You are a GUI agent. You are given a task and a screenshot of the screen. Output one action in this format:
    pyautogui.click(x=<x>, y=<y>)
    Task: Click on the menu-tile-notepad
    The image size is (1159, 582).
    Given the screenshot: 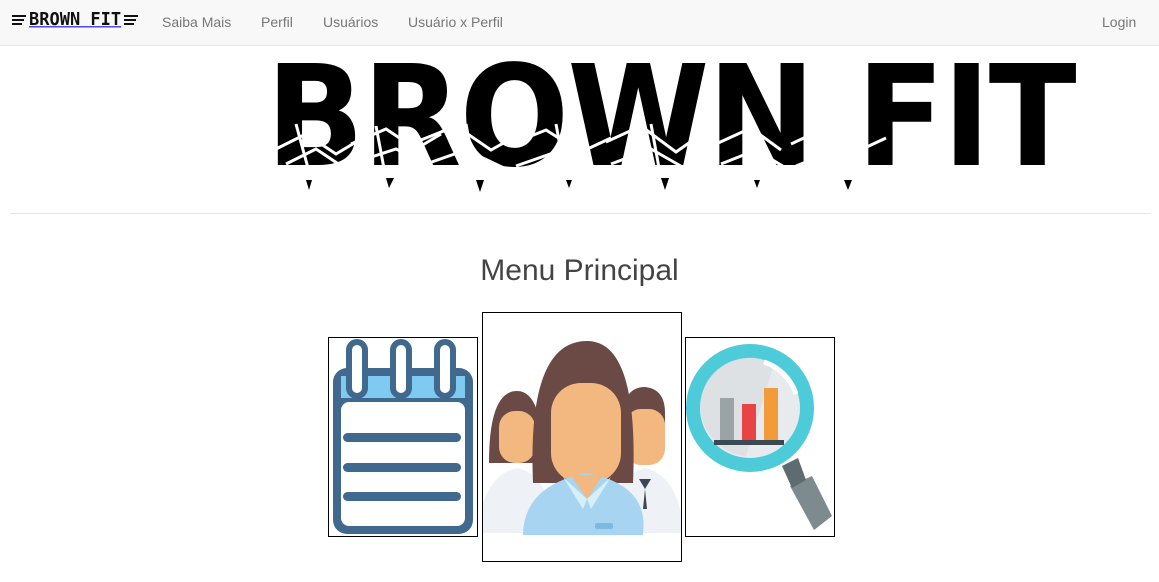 What is the action you would take?
    pyautogui.click(x=403, y=437)
    